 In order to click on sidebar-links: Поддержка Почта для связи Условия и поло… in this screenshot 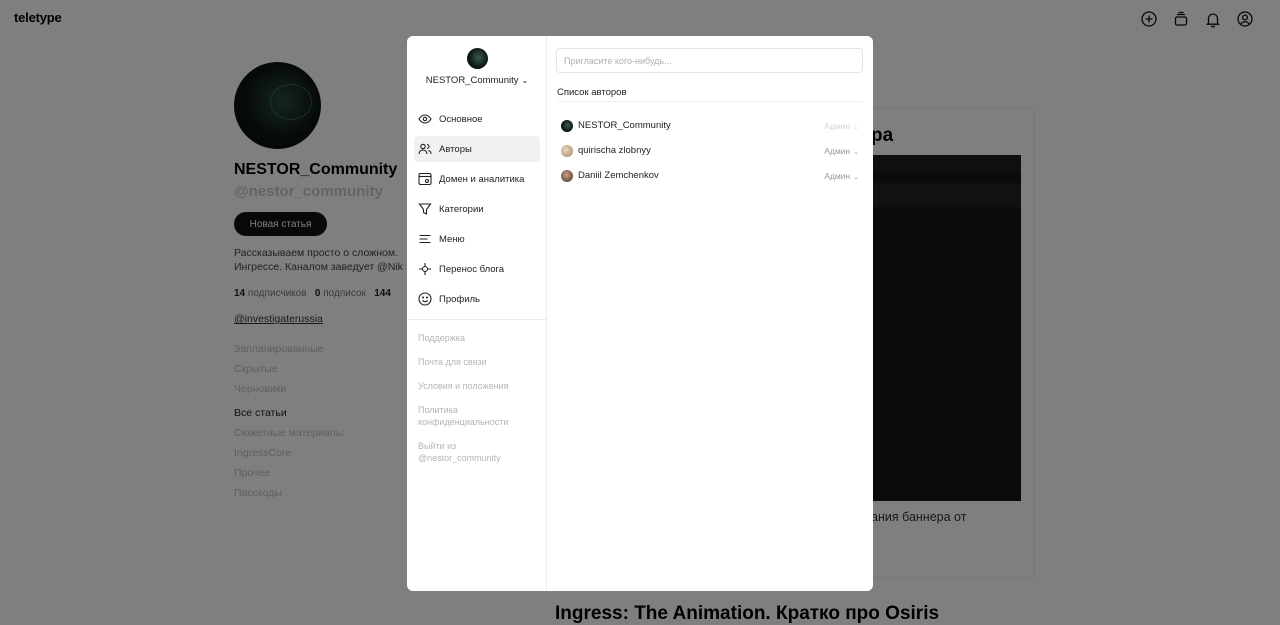, I will do `click(478, 404)`.